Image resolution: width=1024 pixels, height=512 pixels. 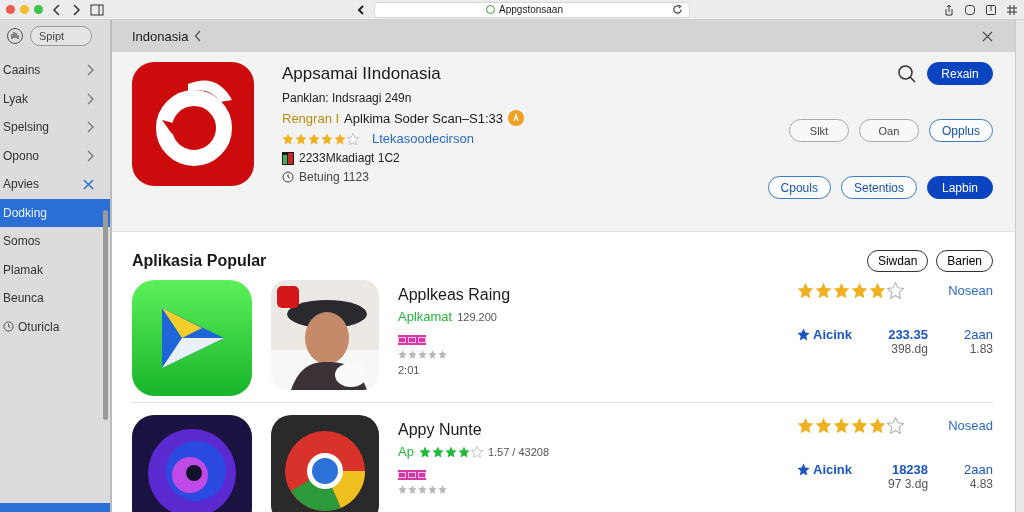 I want to click on share-icon, so click(x=949, y=9).